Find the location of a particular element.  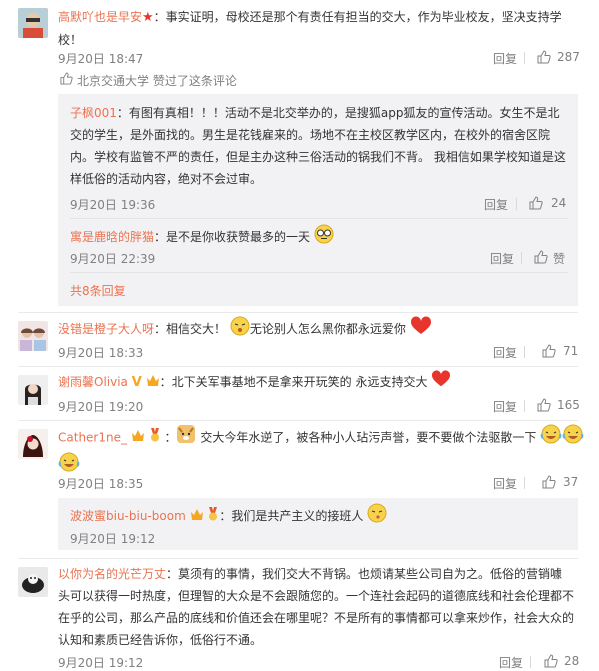

sub-reply-body: 波波蜜biu-biu-boom ：我们是共产主义的接班人 is located at coordinates (228, 516).